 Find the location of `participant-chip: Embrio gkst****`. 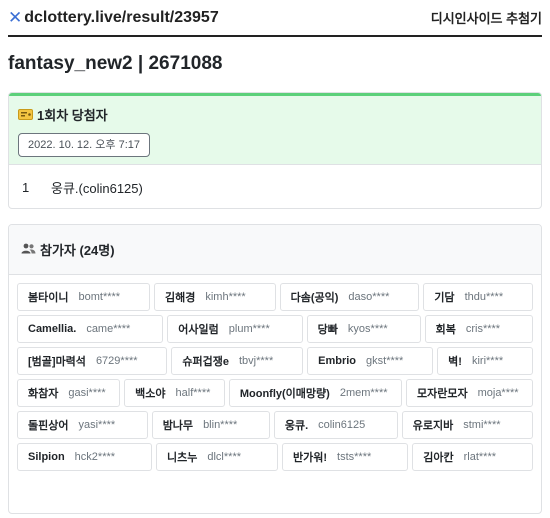

participant-chip: Embrio gkst**** is located at coordinates (370, 361).